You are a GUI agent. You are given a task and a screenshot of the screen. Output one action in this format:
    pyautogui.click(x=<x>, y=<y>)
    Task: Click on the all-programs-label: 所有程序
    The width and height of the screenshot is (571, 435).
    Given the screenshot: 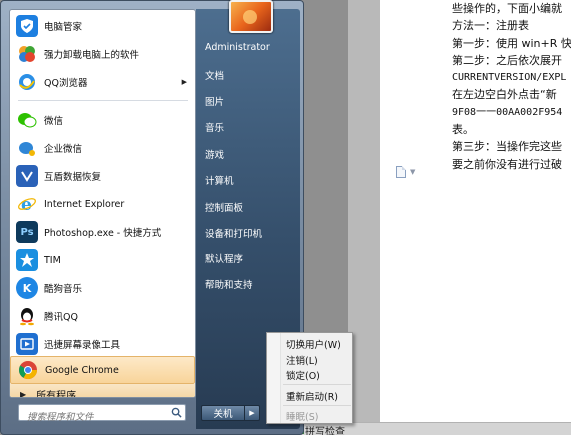 What is the action you would take?
    pyautogui.click(x=56, y=394)
    